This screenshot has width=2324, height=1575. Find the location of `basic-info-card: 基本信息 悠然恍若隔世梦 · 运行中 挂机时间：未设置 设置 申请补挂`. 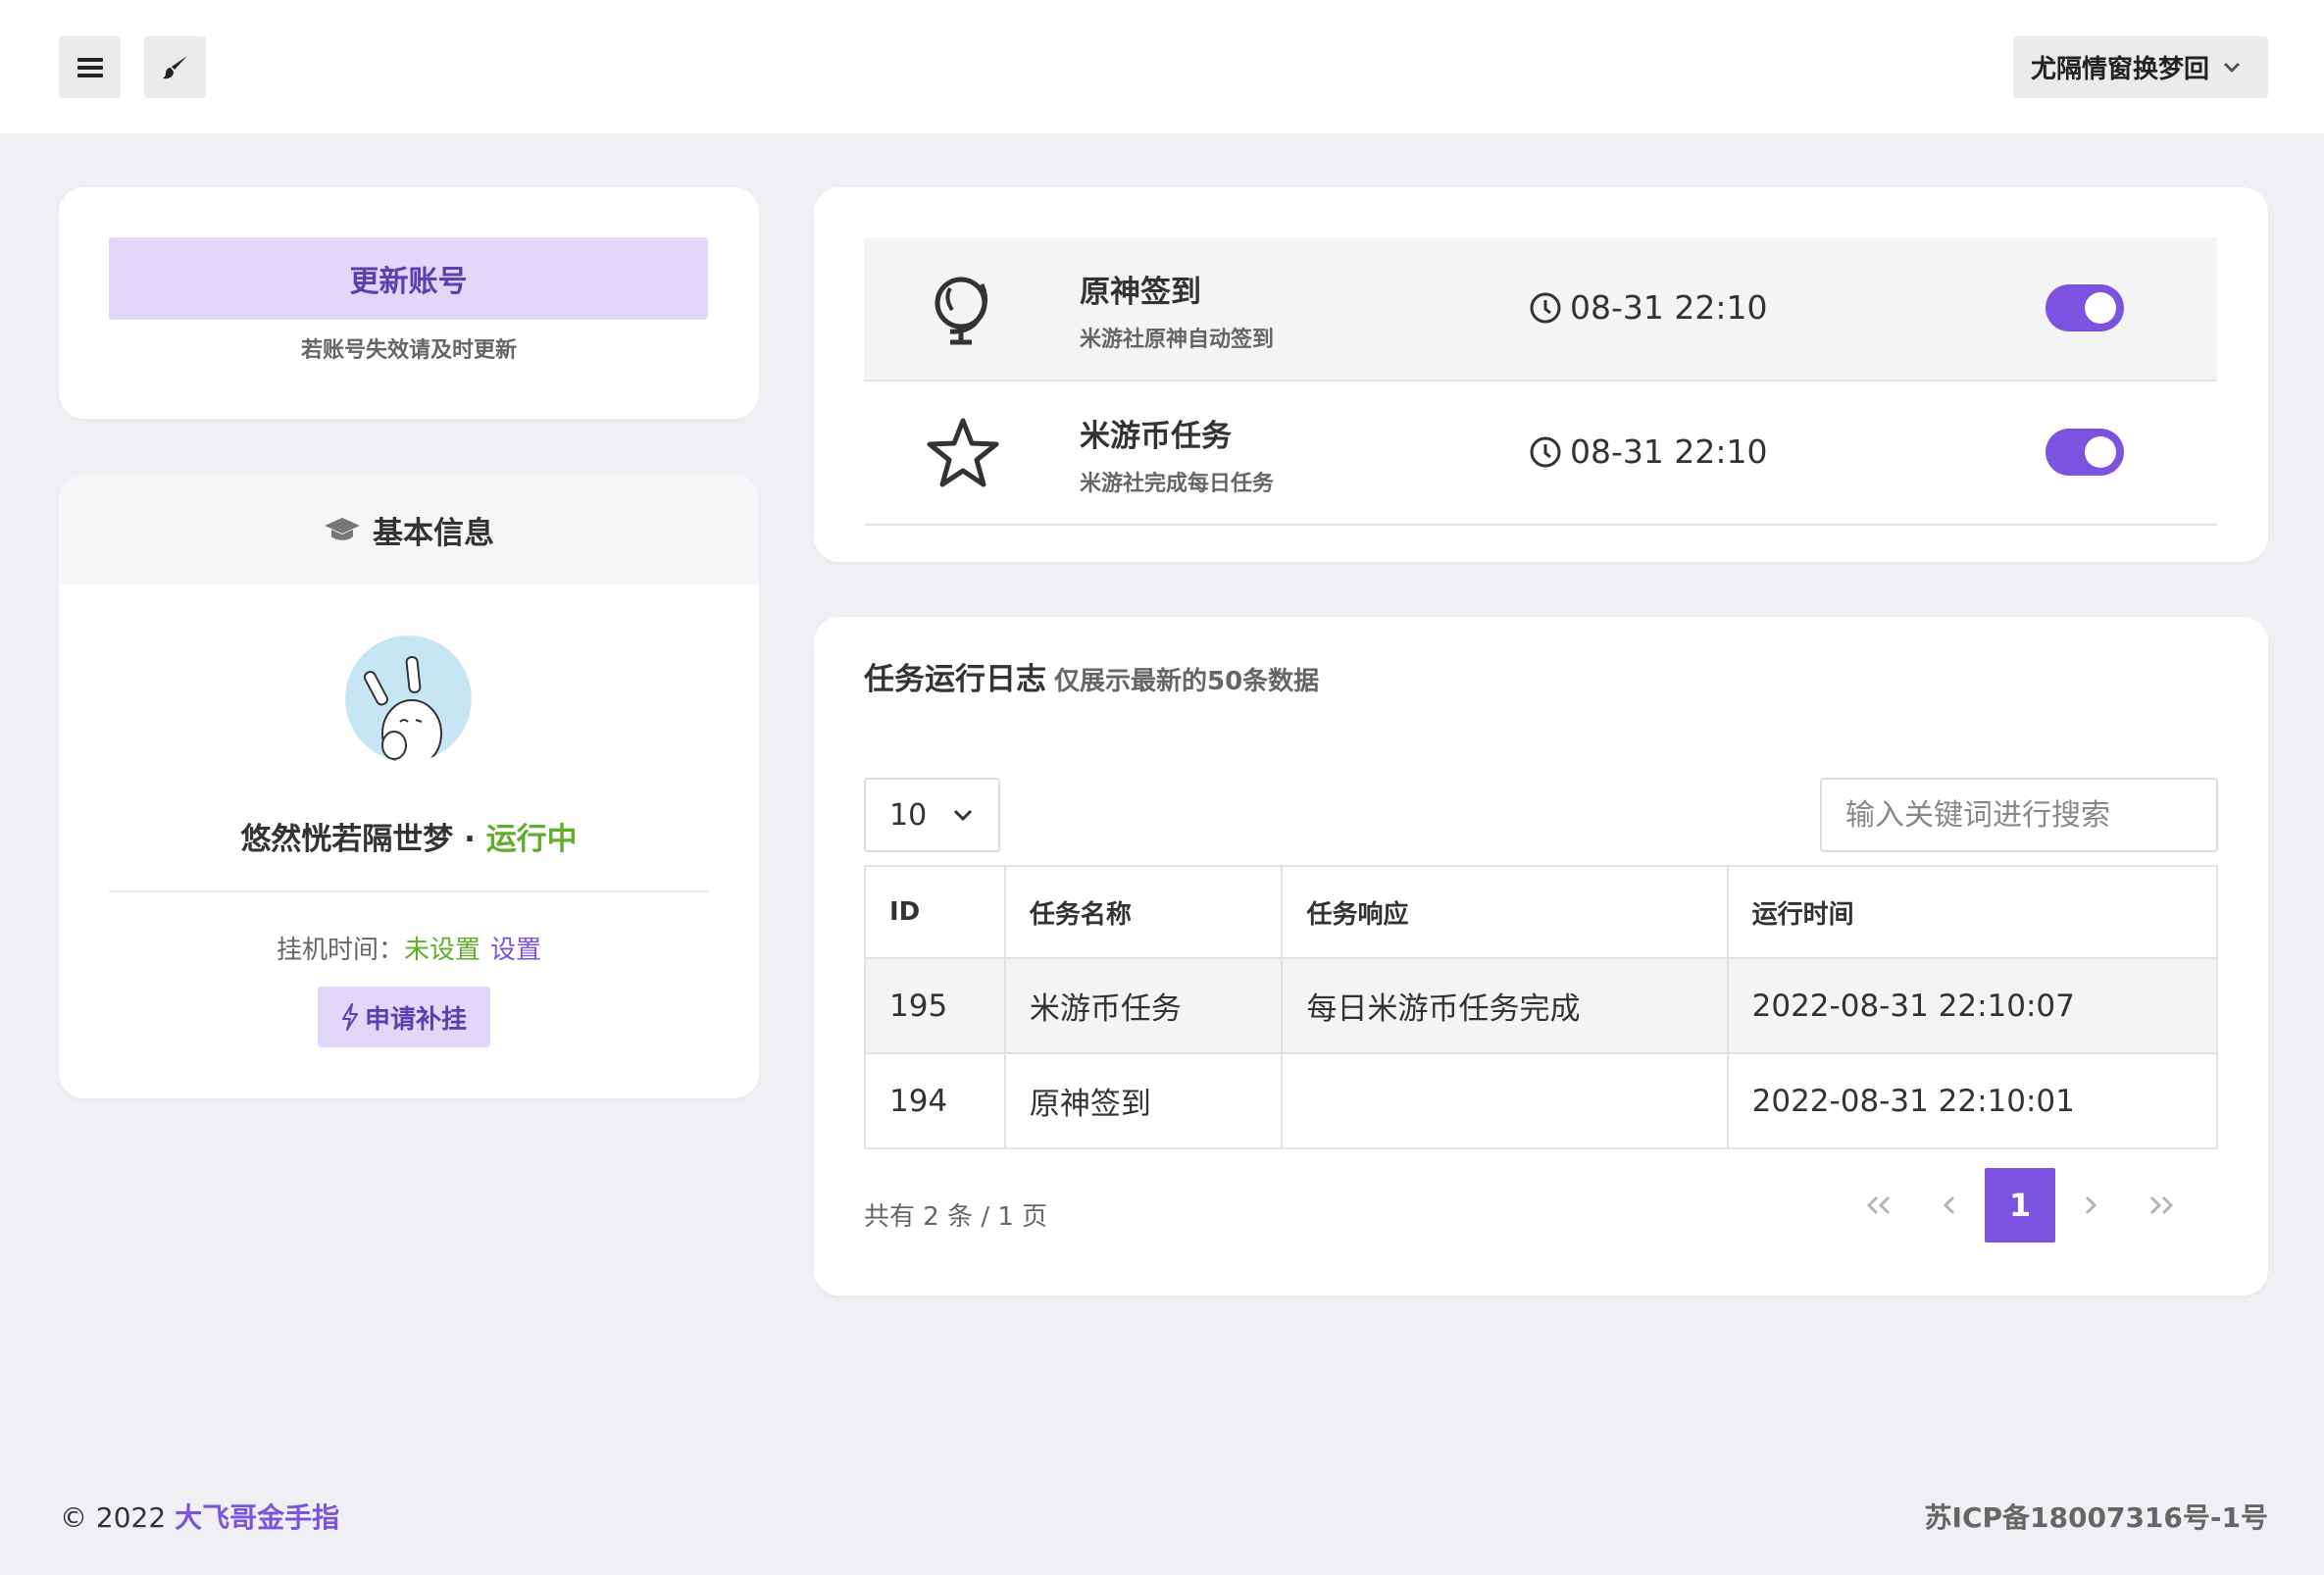

basic-info-card: 基本信息 悠然恍若隔世梦 · 运行中 挂机时间：未设置 设置 申请补挂 is located at coordinates (409, 787).